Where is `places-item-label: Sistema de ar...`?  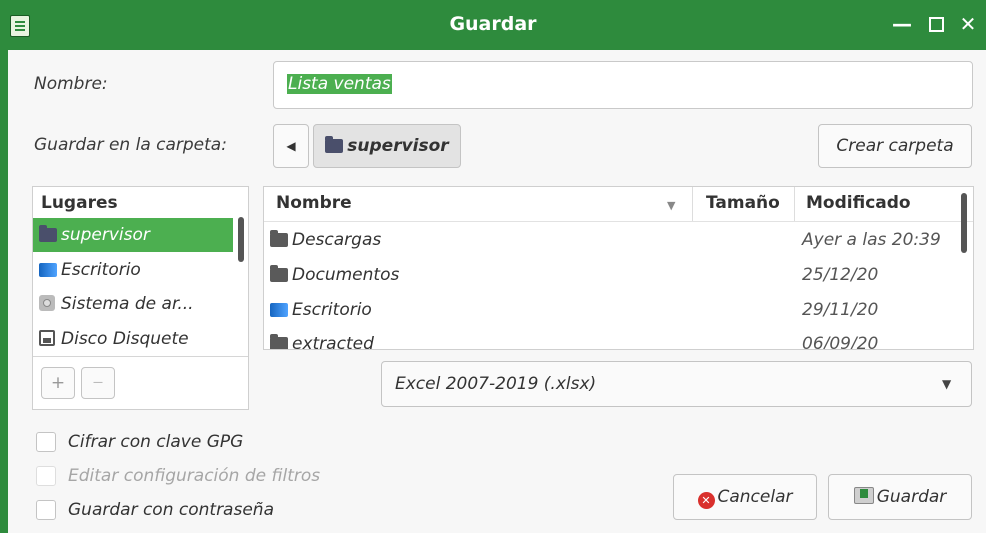
places-item-label: Sistema de ar... is located at coordinates (127, 304).